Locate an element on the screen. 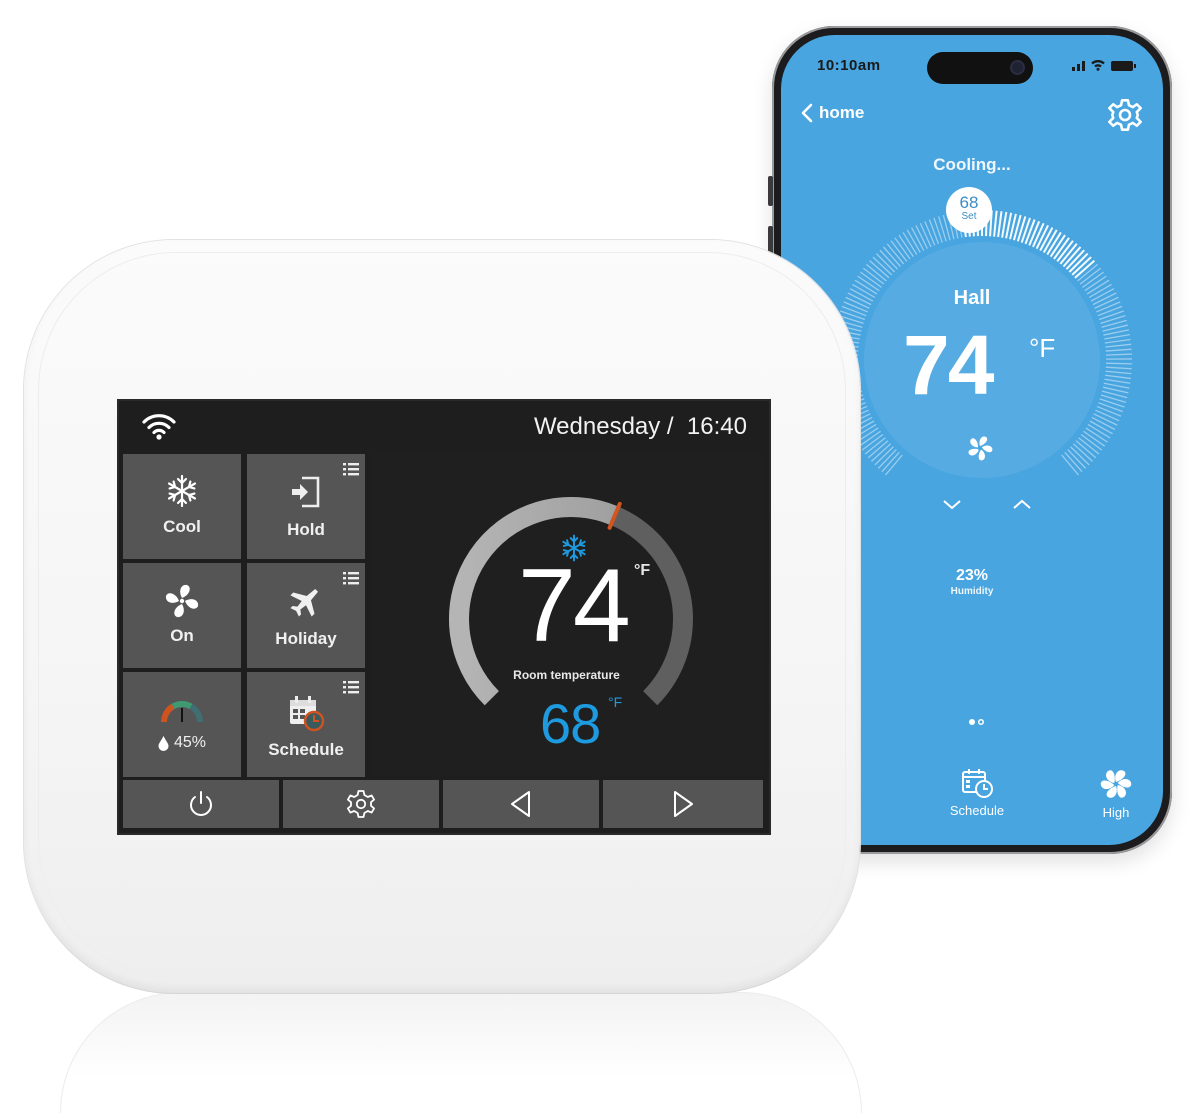 Image resolution: width=1200 pixels, height=1113 pixels. tile-label: Cool is located at coordinates (182, 527).